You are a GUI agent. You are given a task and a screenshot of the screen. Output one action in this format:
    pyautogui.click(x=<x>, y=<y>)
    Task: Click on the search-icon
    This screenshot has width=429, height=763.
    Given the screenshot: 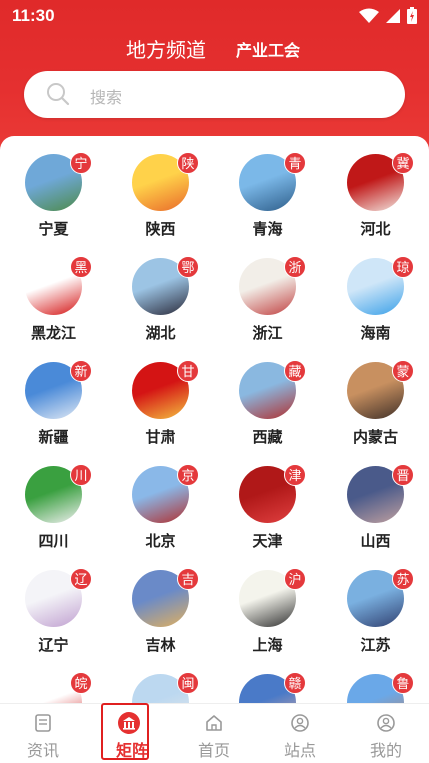 What is the action you would take?
    pyautogui.click(x=58, y=94)
    